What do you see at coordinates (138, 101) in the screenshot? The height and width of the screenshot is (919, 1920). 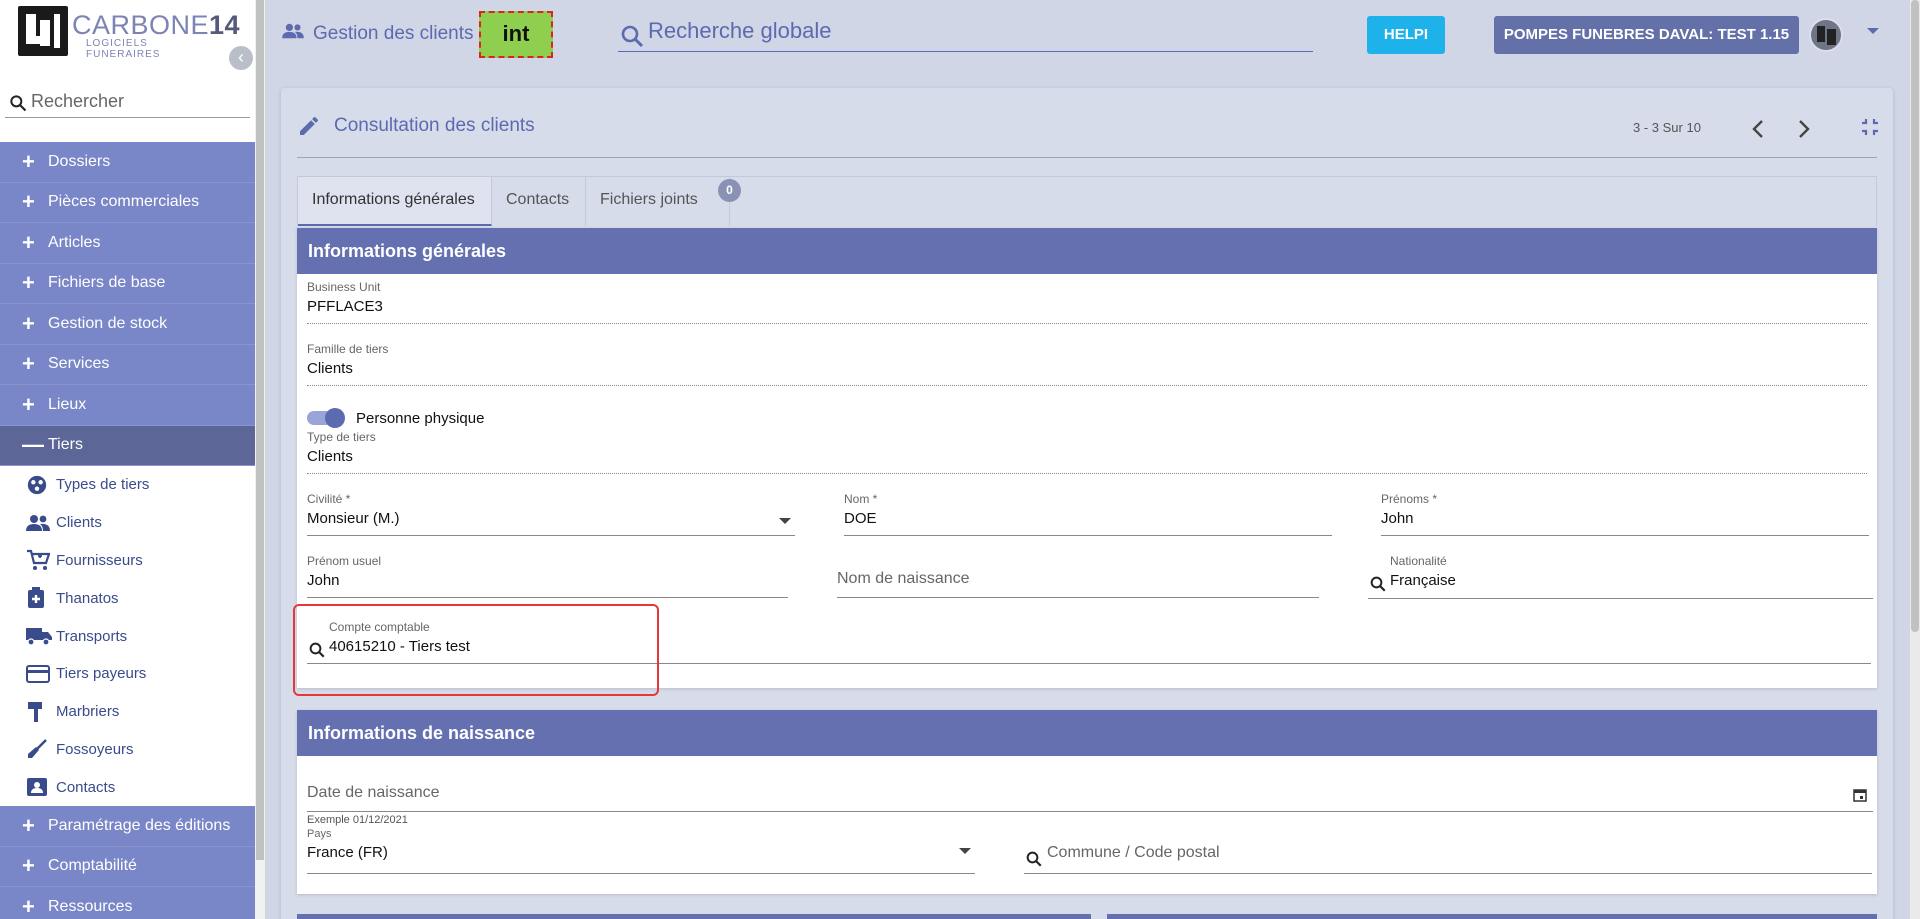 I see `sidebar-search-input` at bounding box center [138, 101].